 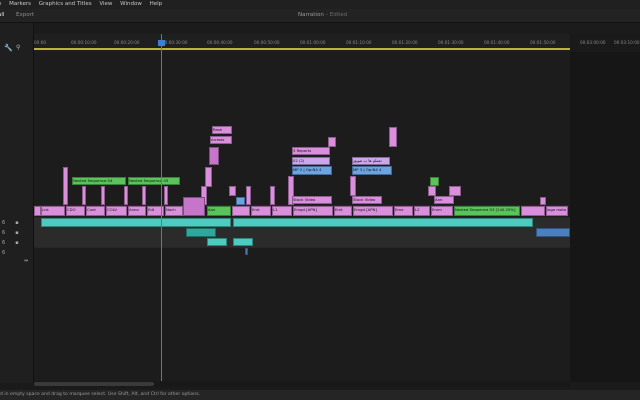 I want to click on video-clip: Rash, so click(x=222, y=130).